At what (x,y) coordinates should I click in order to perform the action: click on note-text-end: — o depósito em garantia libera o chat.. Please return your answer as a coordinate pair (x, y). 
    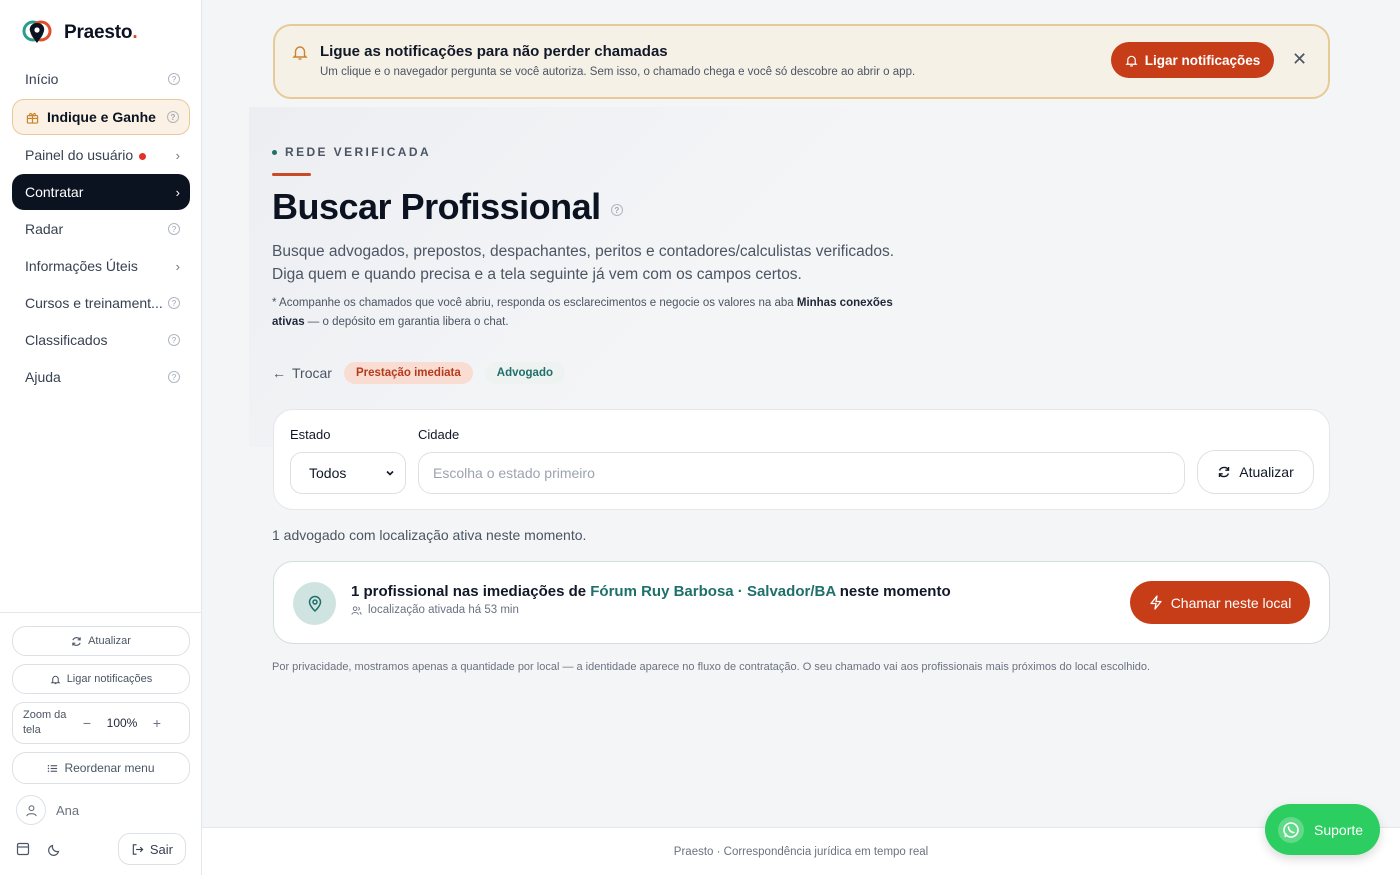
    Looking at the image, I should click on (406, 322).